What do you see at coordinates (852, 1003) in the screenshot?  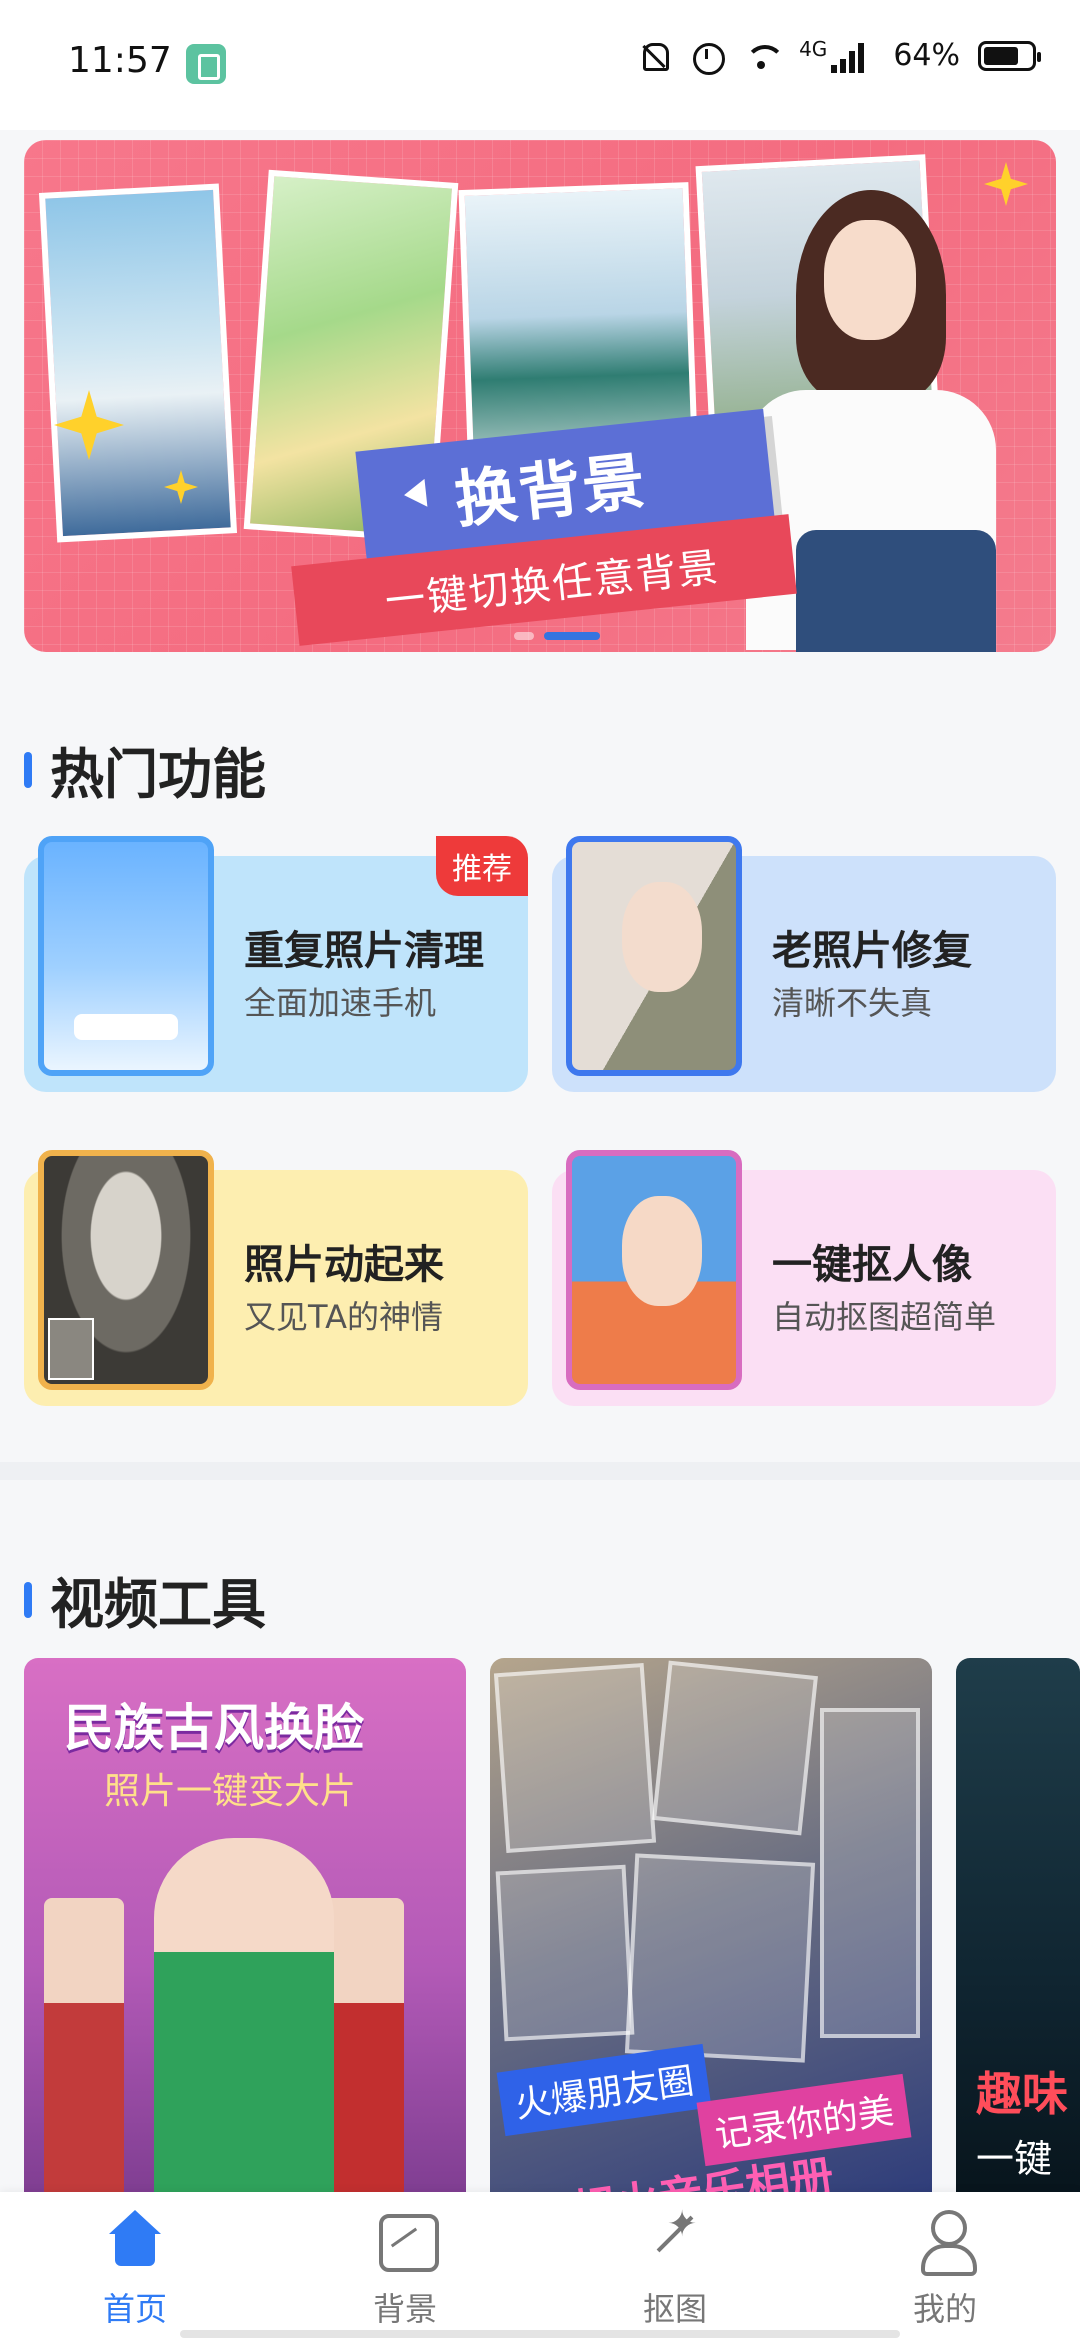 I see `feature-subtitle: 清晰不失真` at bounding box center [852, 1003].